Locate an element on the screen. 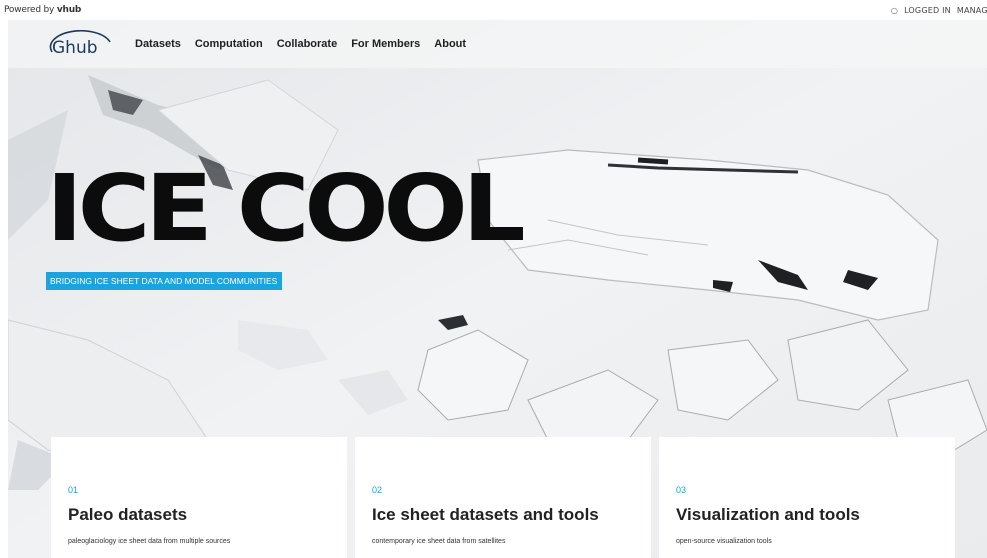 The image size is (987, 558). card-title: Visualization and tools is located at coordinates (768, 514).